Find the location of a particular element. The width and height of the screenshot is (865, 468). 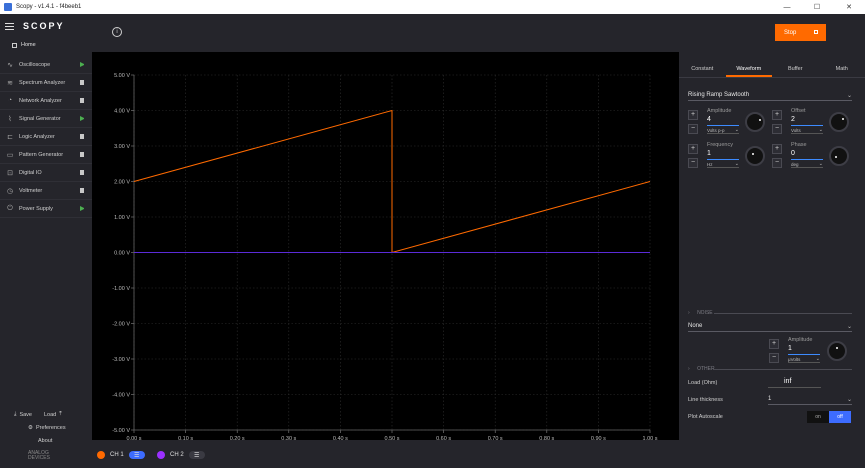

info-icon: i is located at coordinates (117, 32).